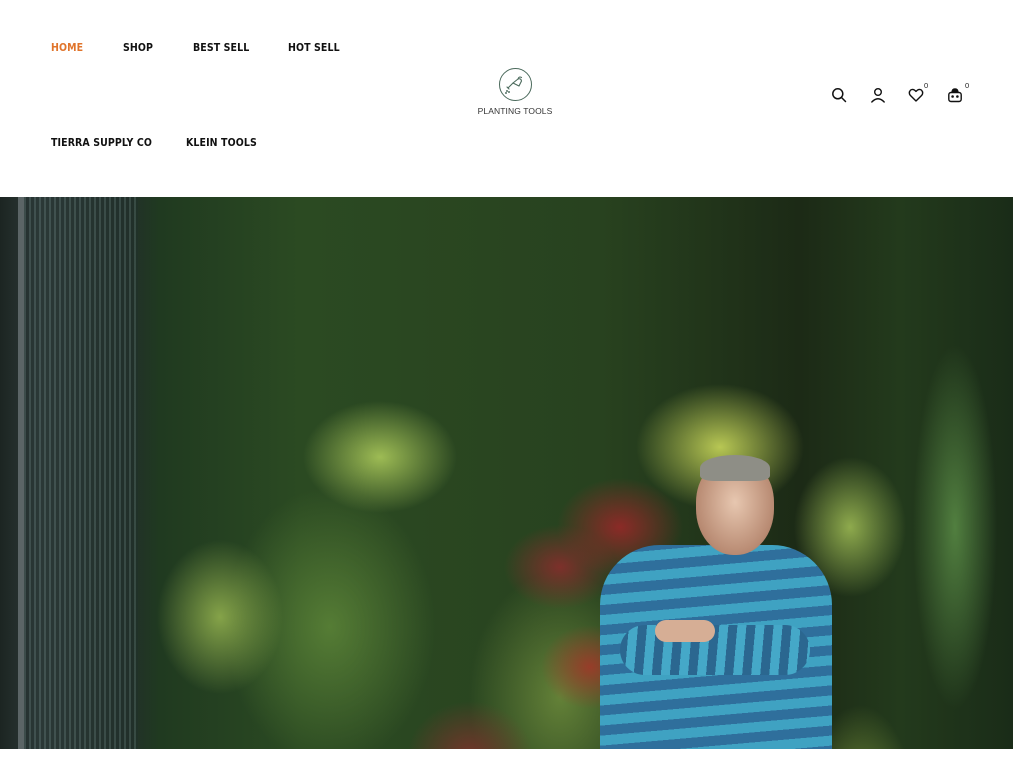  What do you see at coordinates (221, 48) in the screenshot?
I see `nav-best-sell: BEST SELL` at bounding box center [221, 48].